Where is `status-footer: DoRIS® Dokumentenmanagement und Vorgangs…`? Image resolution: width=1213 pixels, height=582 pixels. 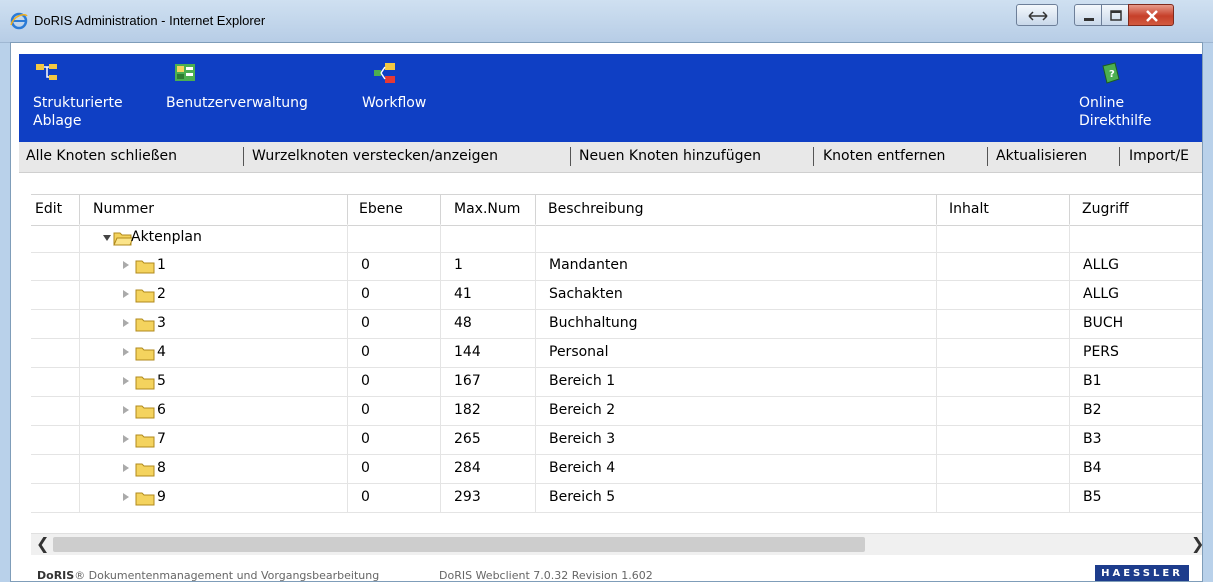 status-footer: DoRIS® Dokumentenmanagement und Vorgangs… is located at coordinates (606, 572).